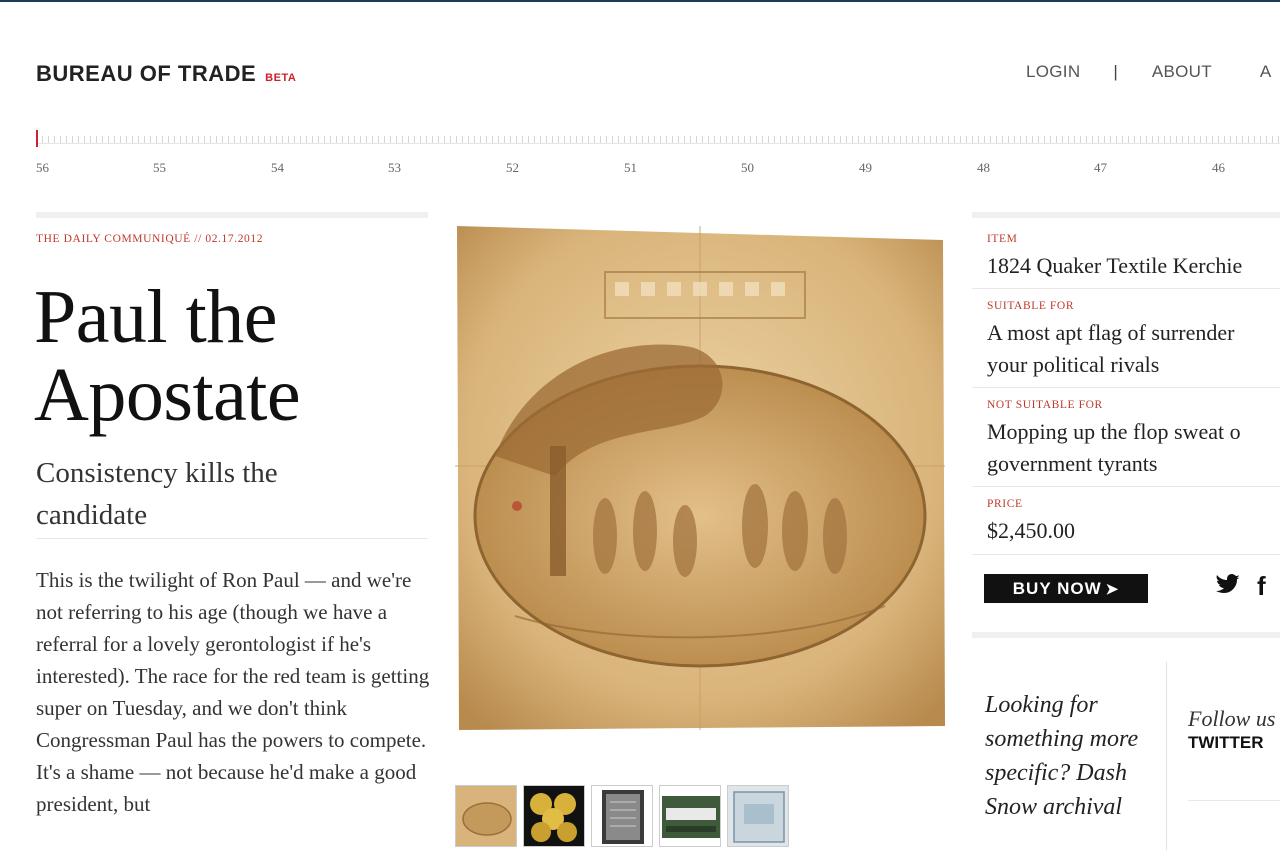 The width and height of the screenshot is (1280, 850). Describe the element at coordinates (1005, 504) in the screenshot. I see `price-label: PRICE` at that location.